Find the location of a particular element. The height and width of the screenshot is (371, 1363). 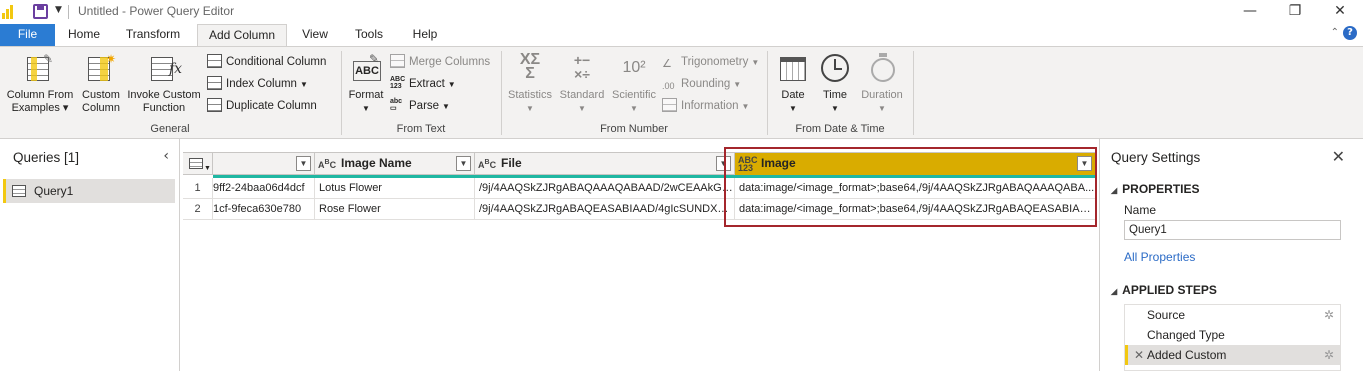

tab-tools: Tools is located at coordinates (369, 35).